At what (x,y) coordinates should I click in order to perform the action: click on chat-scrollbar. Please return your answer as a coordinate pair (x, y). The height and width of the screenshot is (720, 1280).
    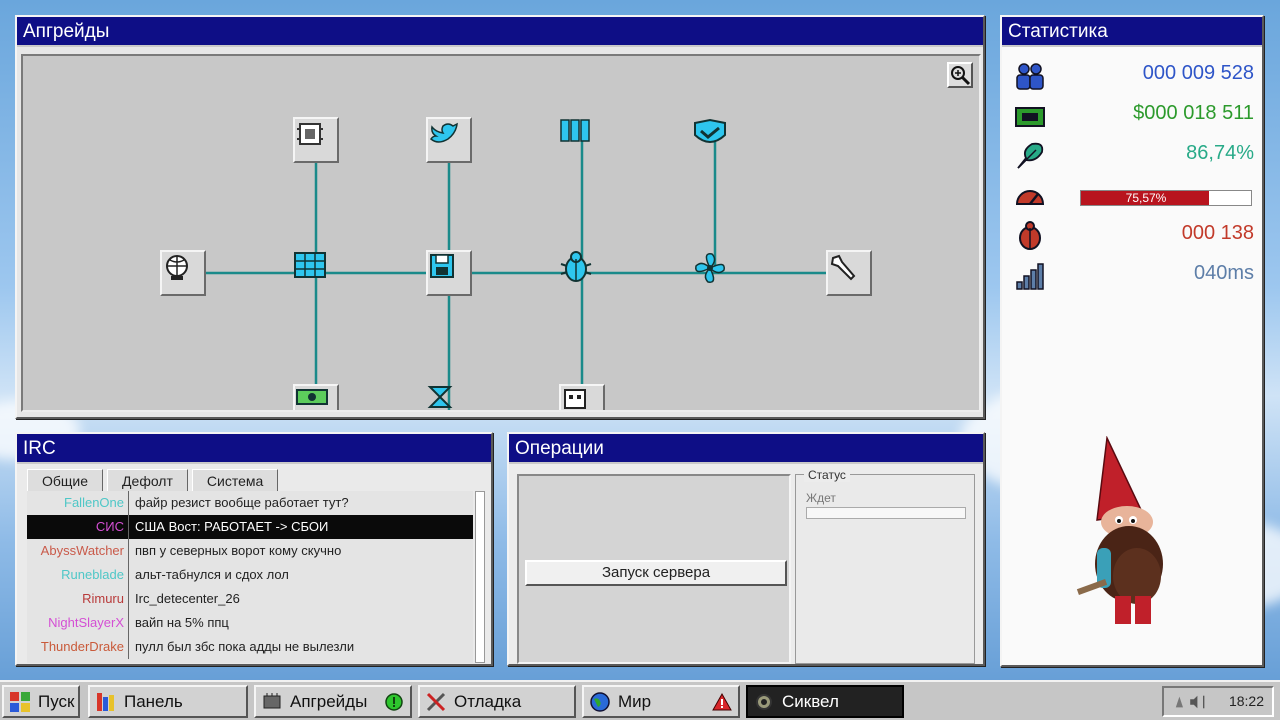
    Looking at the image, I should click on (480, 577).